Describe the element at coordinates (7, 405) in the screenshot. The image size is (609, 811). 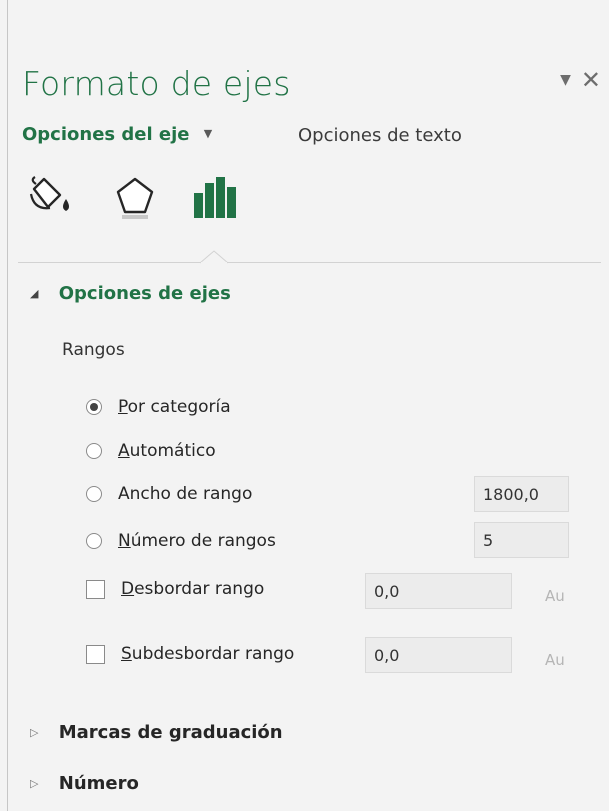
I see `pane-left-border` at that location.